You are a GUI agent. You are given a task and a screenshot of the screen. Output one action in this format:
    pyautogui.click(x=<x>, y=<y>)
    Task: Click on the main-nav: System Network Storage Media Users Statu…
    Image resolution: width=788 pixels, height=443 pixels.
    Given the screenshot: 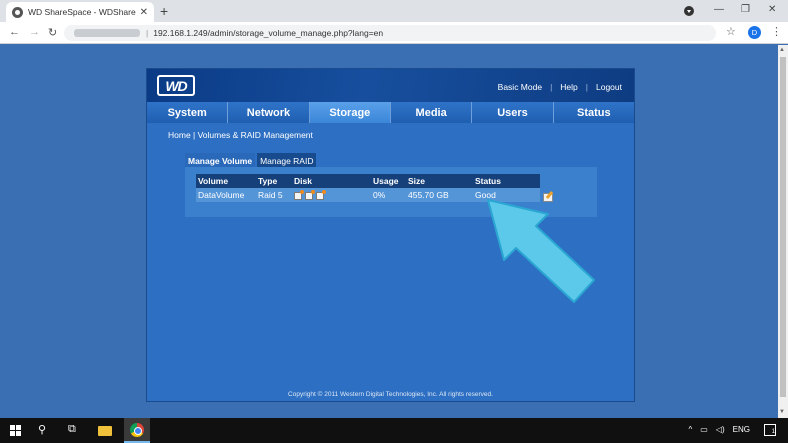 What is the action you would take?
    pyautogui.click(x=390, y=112)
    